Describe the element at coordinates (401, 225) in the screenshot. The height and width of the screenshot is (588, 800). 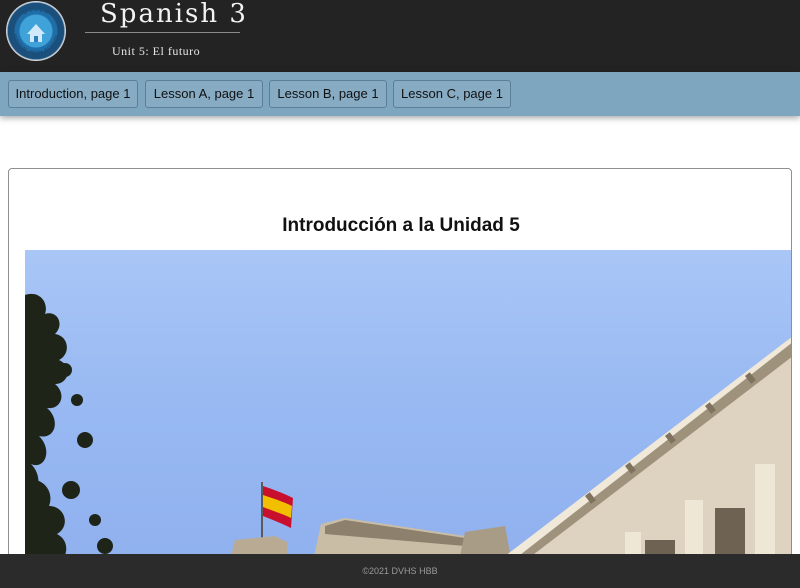
I see `page-heading: Introducción a la Unidad 5` at that location.